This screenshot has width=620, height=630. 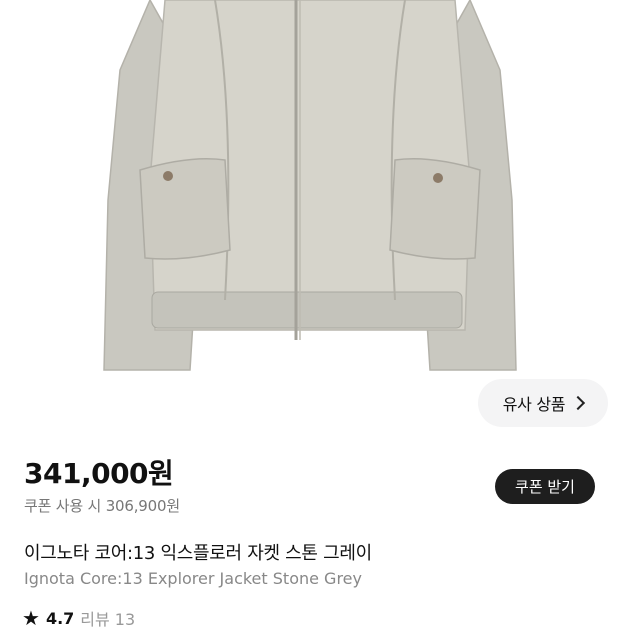 I want to click on star-icon: ★, so click(x=31, y=618).